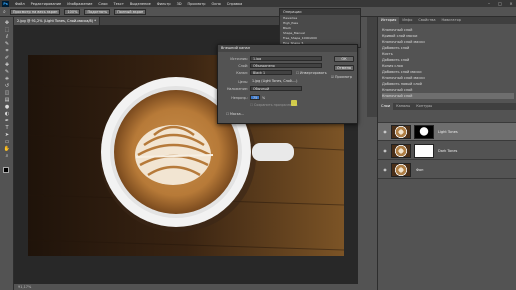 Image resolution: width=516 pixels, height=290 pixels. Describe the element at coordinates (426, 20) in the screenshot. I see `tab-properties: Свойства` at that location.